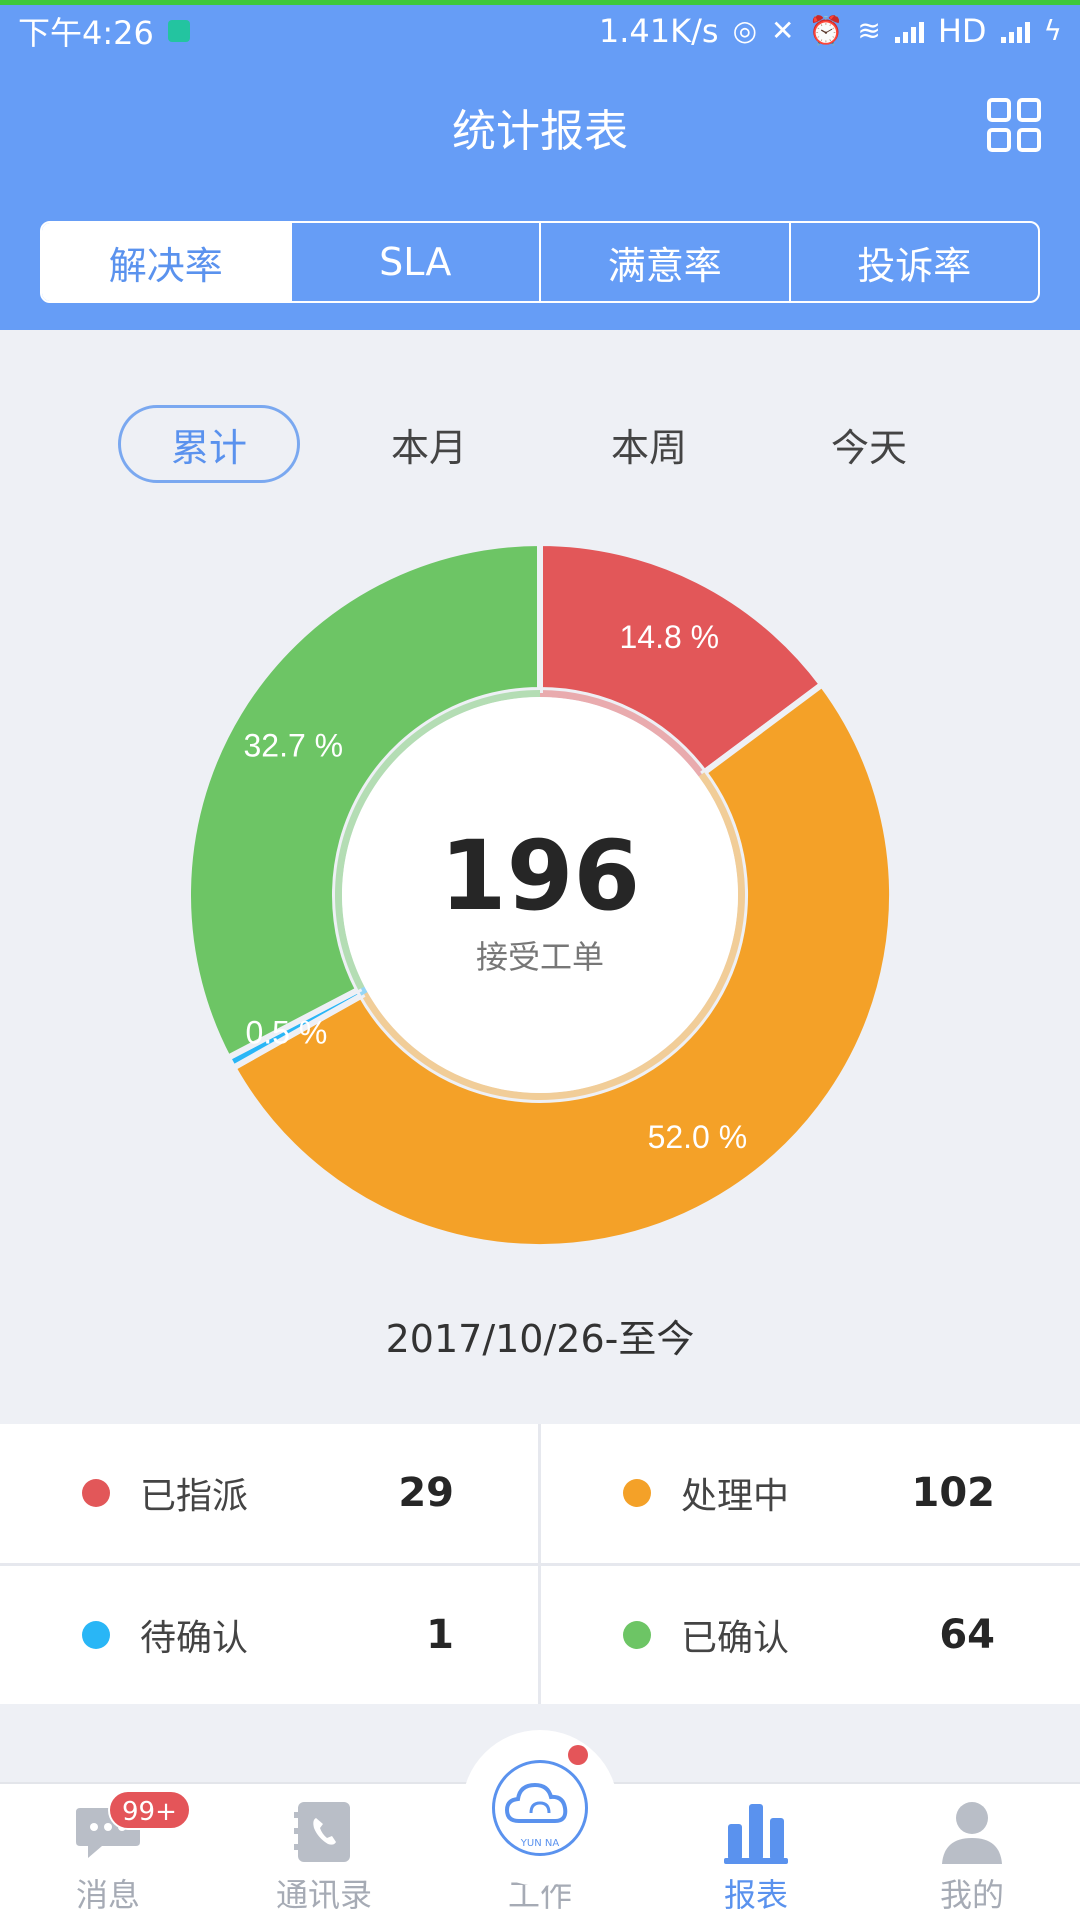 The height and width of the screenshot is (1920, 1080). What do you see at coordinates (953, 1493) in the screenshot?
I see `summary-value: 102` at bounding box center [953, 1493].